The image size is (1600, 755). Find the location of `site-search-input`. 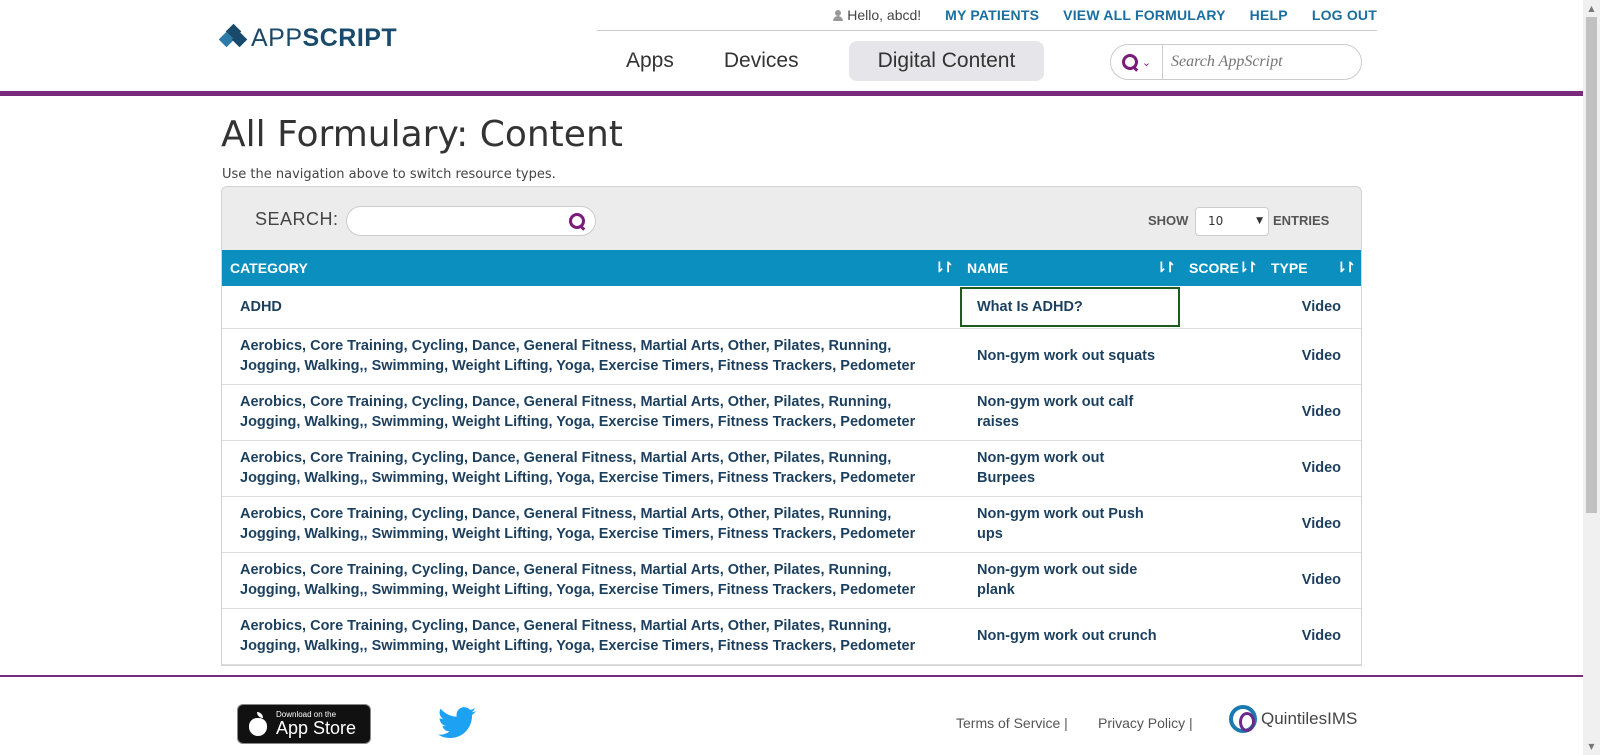

site-search-input is located at coordinates (1258, 62).